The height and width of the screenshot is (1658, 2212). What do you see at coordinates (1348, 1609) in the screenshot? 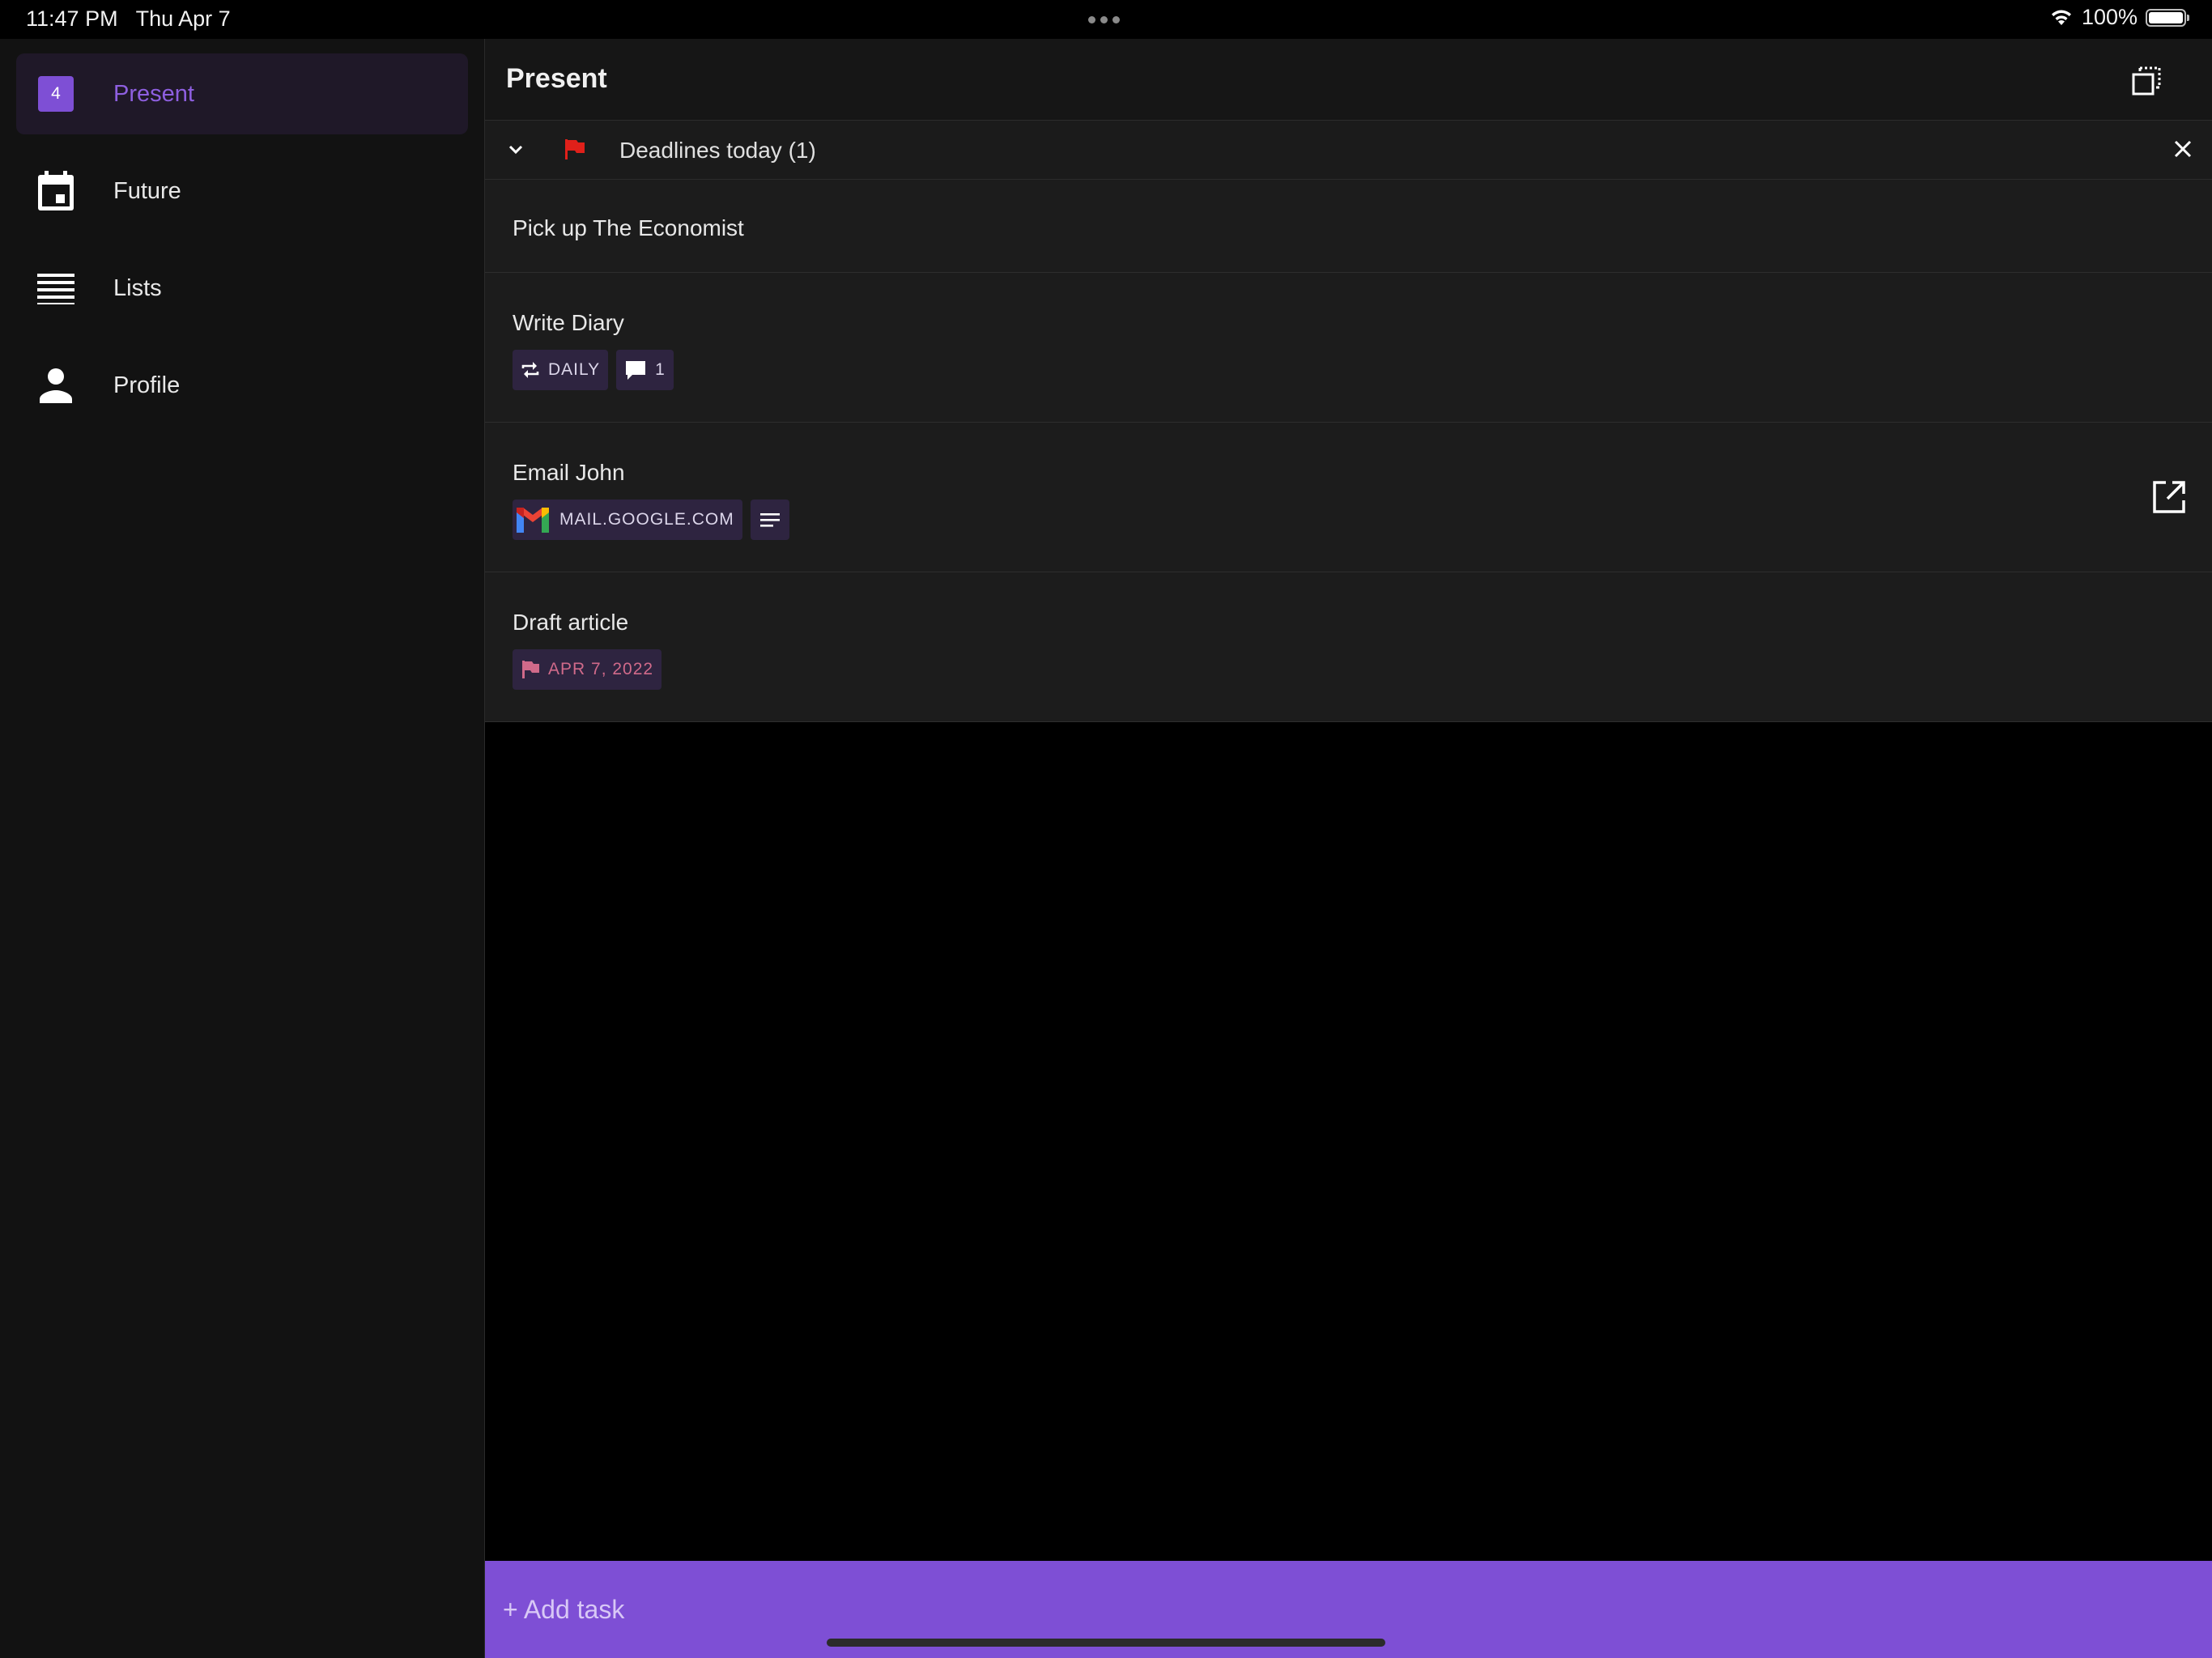
I see `add-task-bar: + Add task` at bounding box center [1348, 1609].